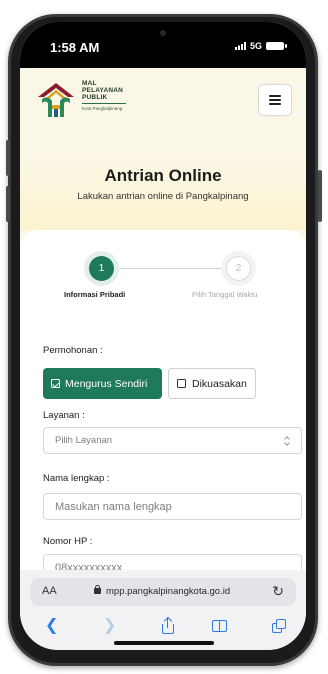  I want to click on text-size-button: AA, so click(49, 591).